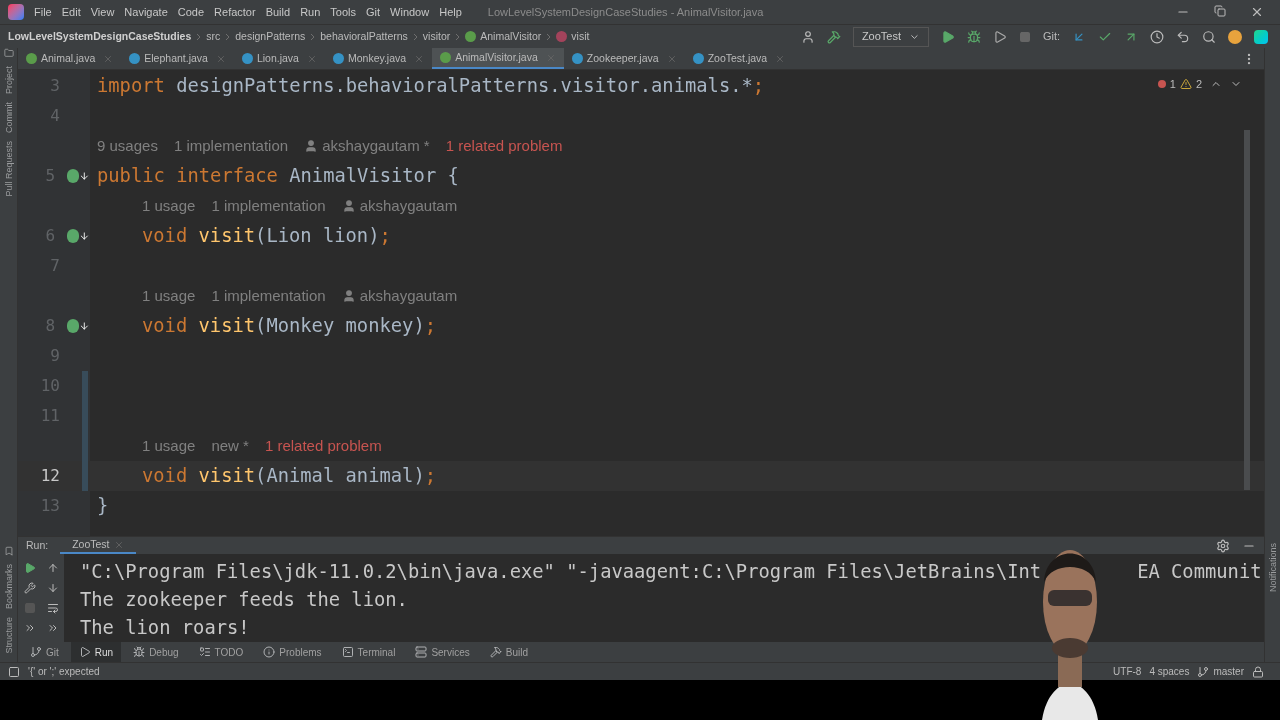  I want to click on menu-item: Help, so click(450, 12).